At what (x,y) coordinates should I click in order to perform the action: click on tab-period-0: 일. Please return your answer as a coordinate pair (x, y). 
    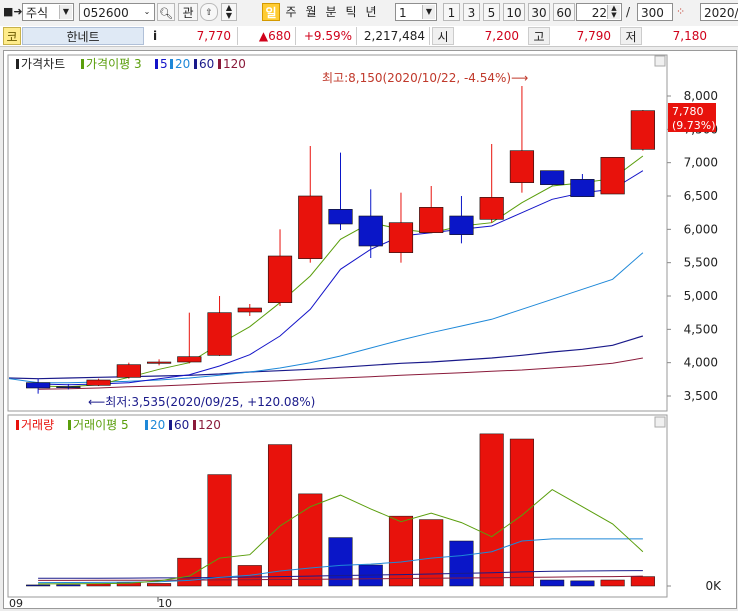
    Looking at the image, I should click on (271, 12).